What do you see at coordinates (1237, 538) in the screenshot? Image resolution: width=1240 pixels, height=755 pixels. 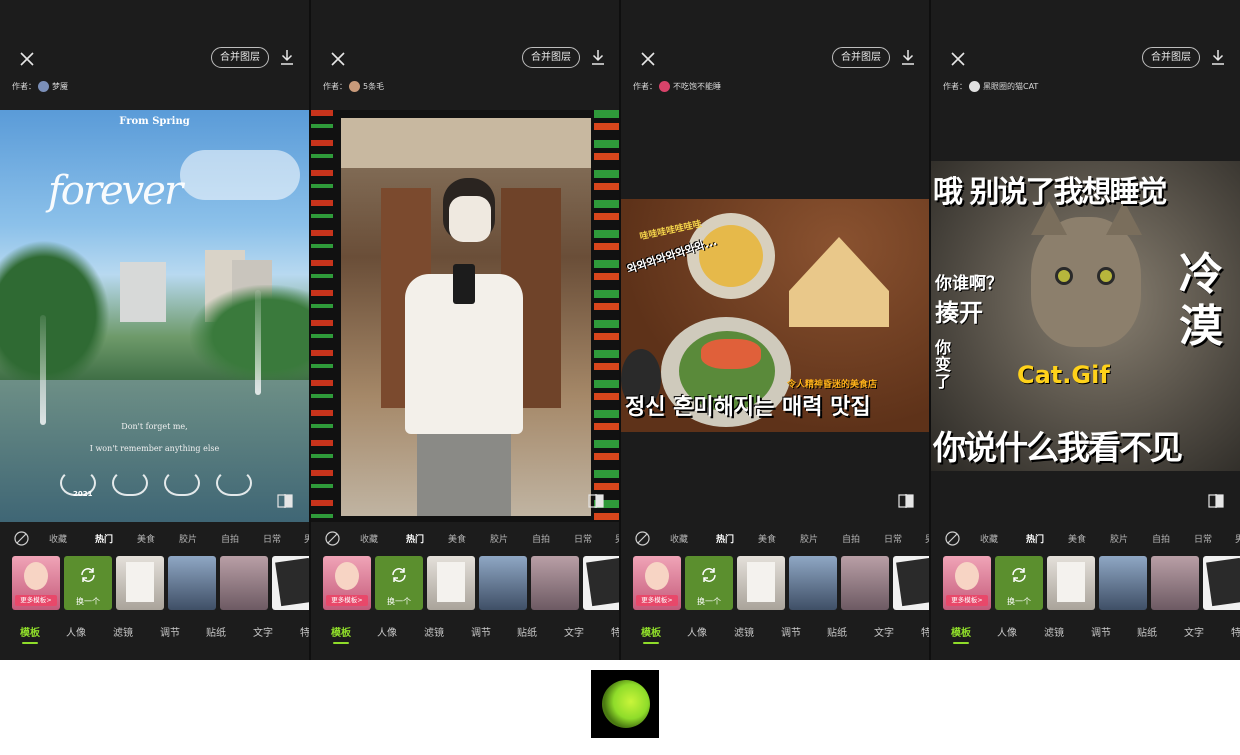 I see `tab-more: 男` at bounding box center [1237, 538].